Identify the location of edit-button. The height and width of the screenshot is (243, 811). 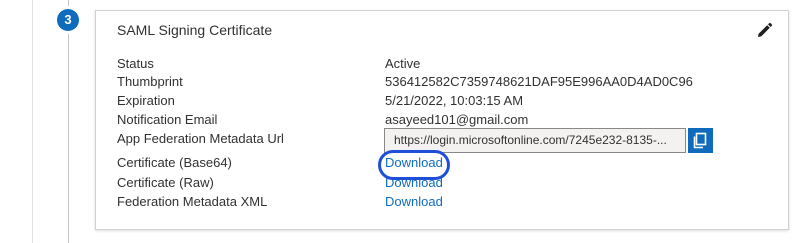
(764, 31).